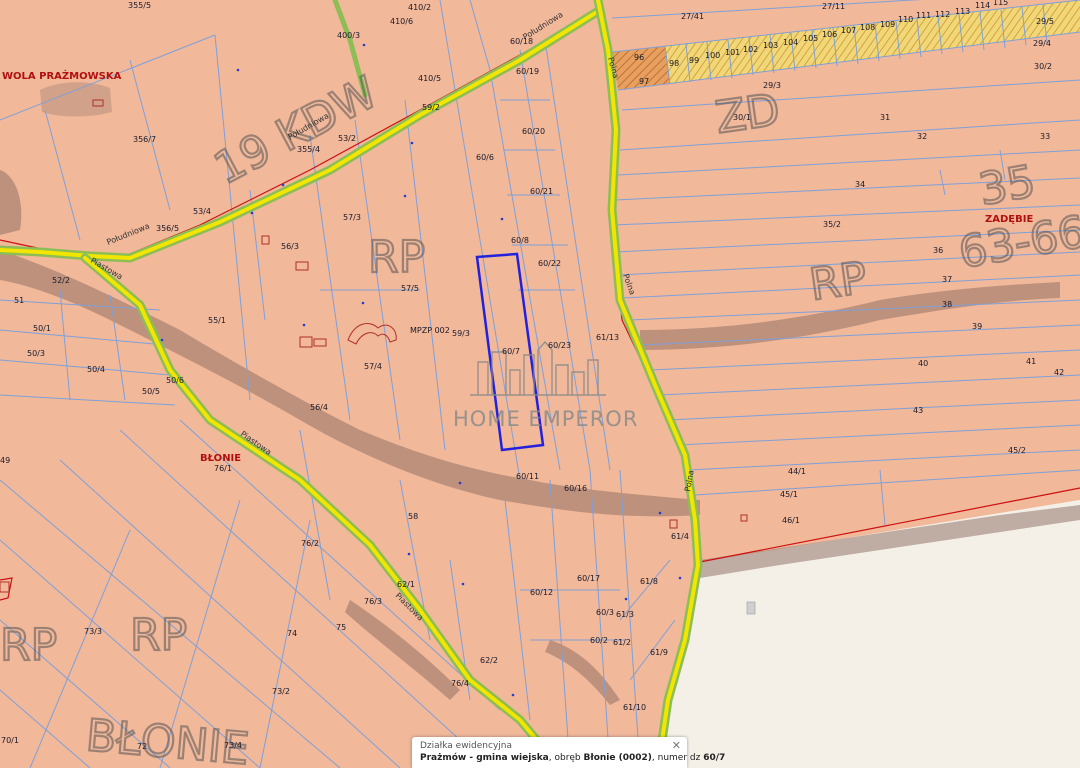 The width and height of the screenshot is (1080, 768). Describe the element at coordinates (461, 333) in the screenshot. I see `parcel-label: 59/3` at that location.